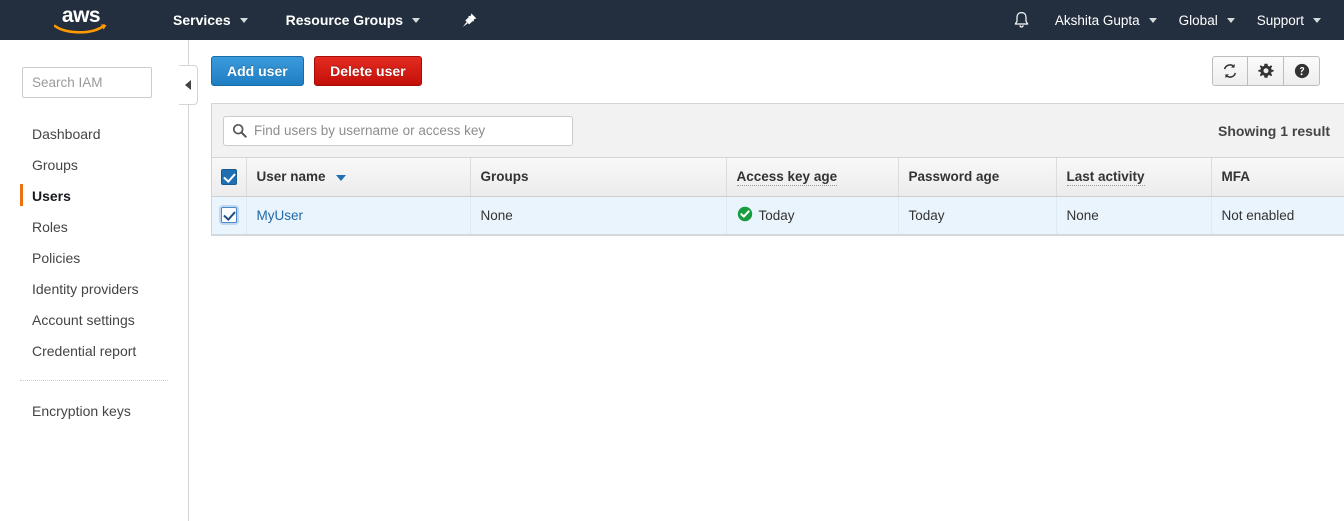 The height and width of the screenshot is (521, 1344). Describe the element at coordinates (1097, 20) in the screenshot. I see `nav-account-label: Akshita Gupta` at that location.